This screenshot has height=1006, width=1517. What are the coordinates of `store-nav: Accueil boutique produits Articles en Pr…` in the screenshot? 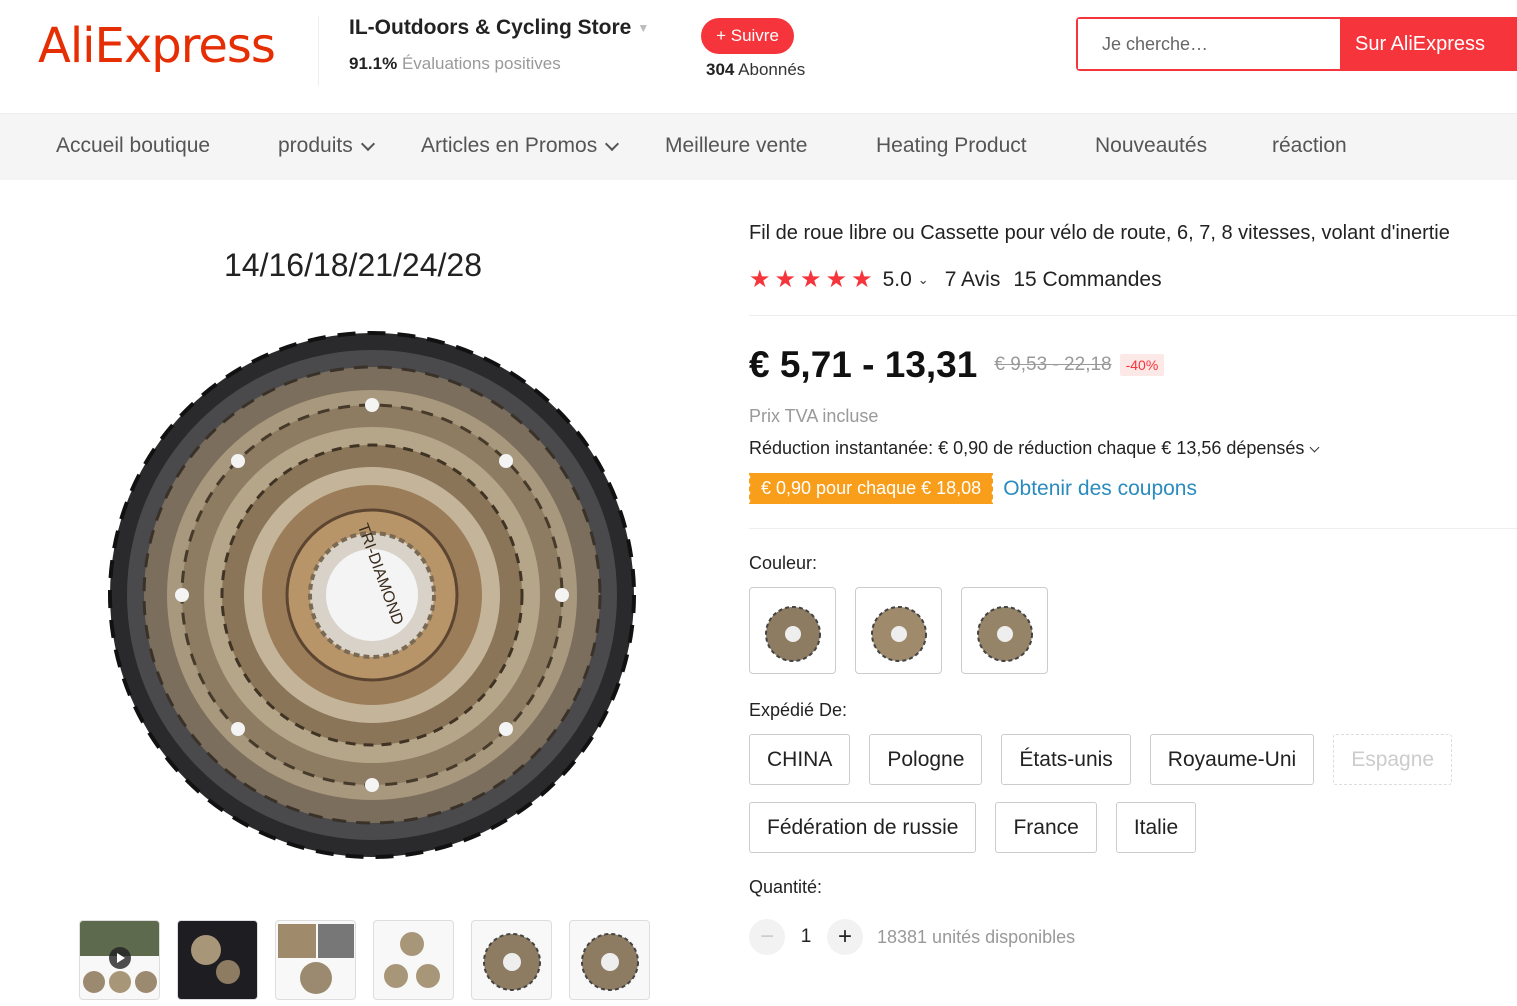 It's located at (758, 147).